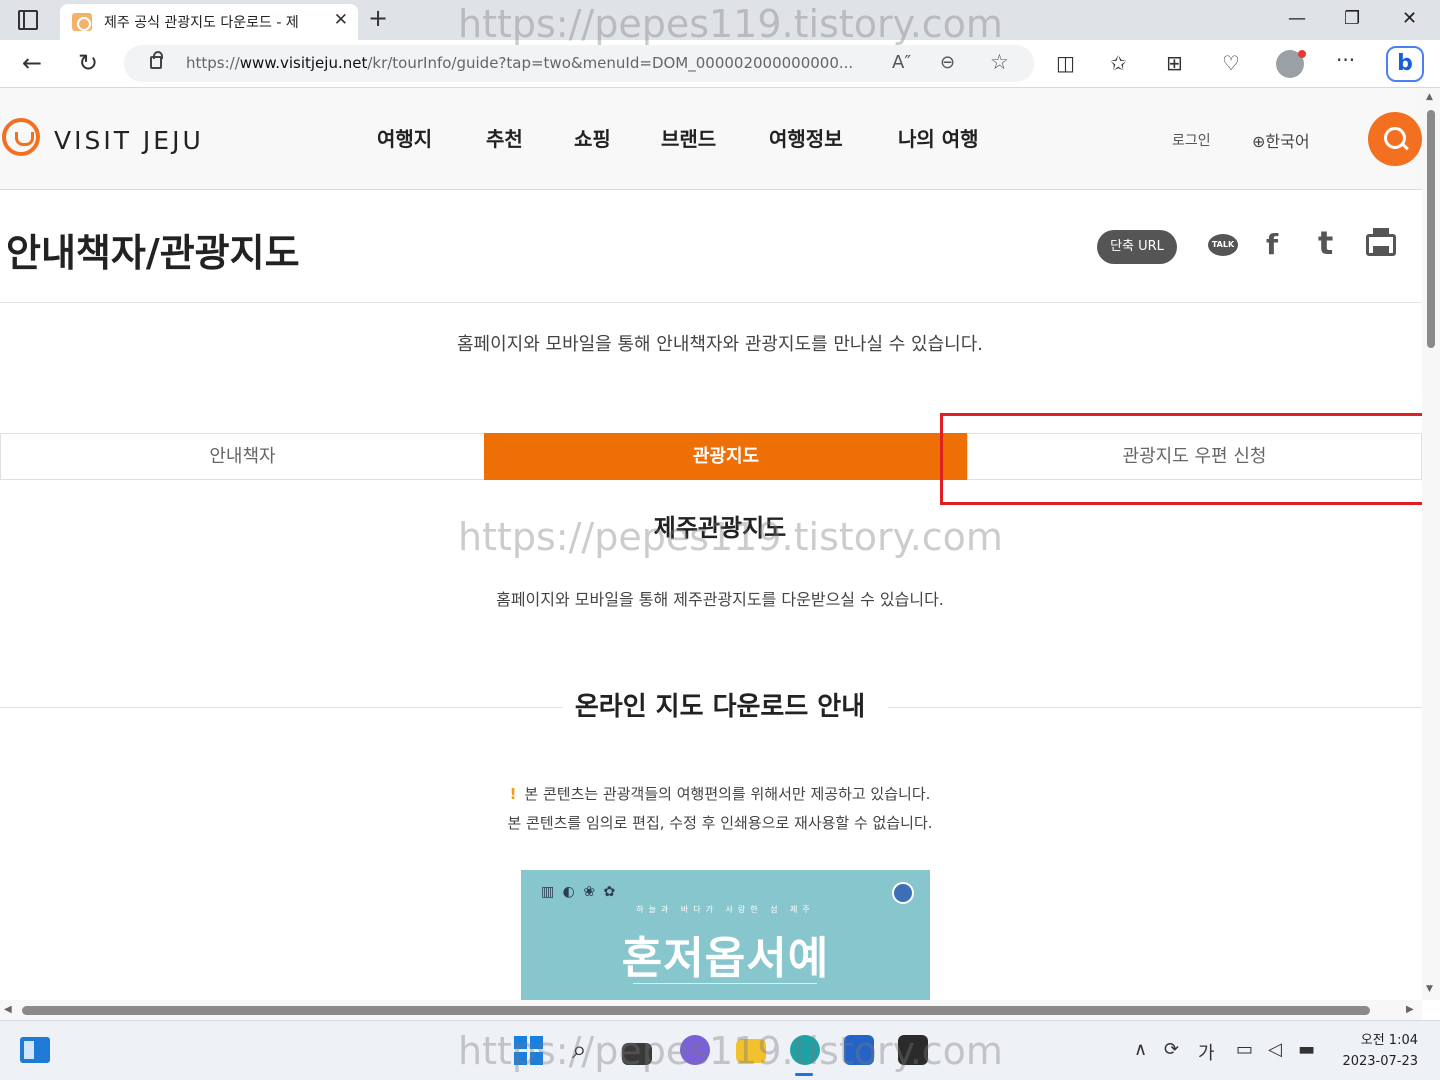 This screenshot has height=1080, width=1440. Describe the element at coordinates (1378, 1051) in the screenshot. I see `system-clock: 오전 1:04 2023-07-23` at that location.